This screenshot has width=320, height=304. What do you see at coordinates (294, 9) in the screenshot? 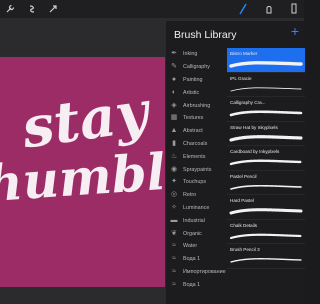
I see `eraser-tool-icon` at bounding box center [294, 9].